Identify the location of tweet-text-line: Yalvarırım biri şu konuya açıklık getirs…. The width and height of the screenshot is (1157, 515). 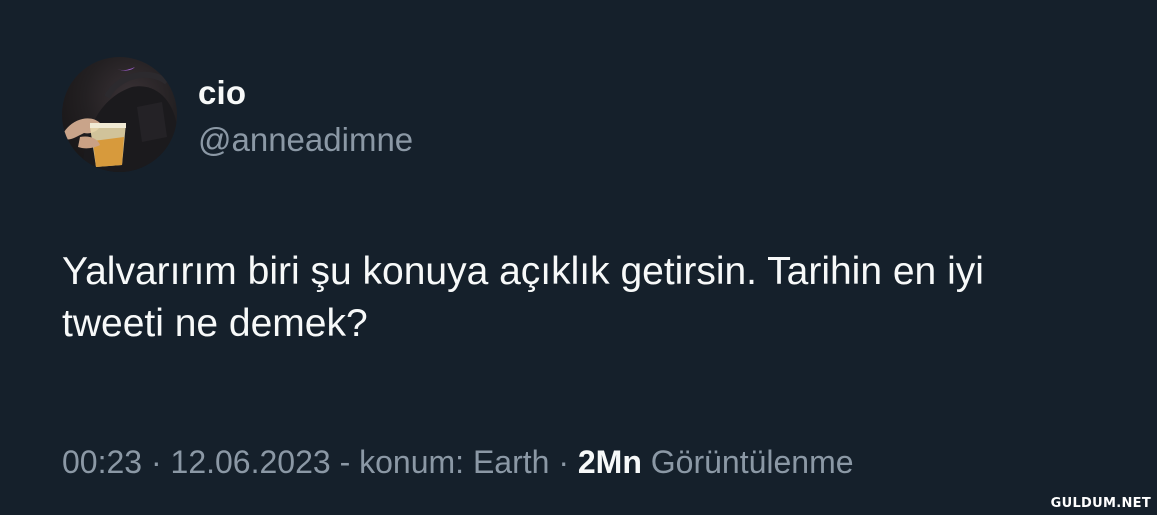
(523, 271).